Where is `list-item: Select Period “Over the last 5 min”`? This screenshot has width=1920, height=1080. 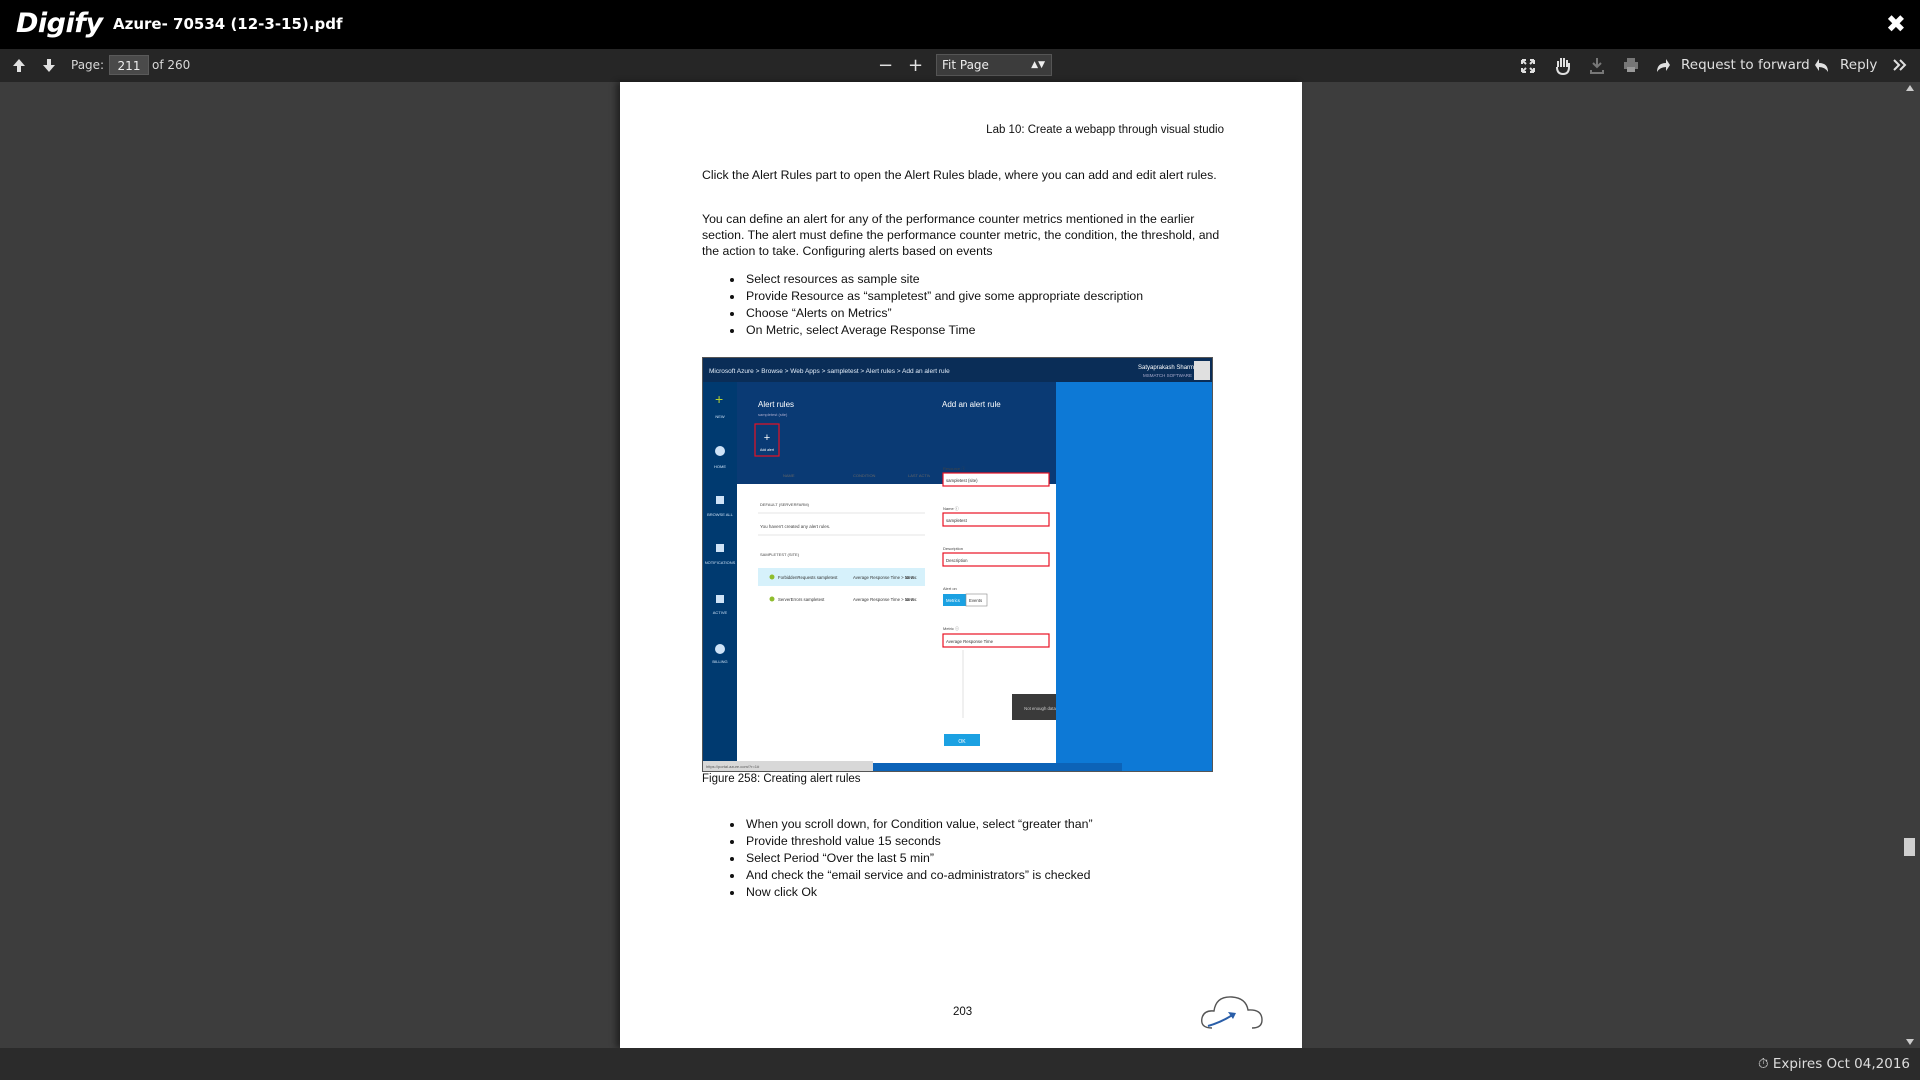 list-item: Select Period “Over the last 5 min” is located at coordinates (918, 858).